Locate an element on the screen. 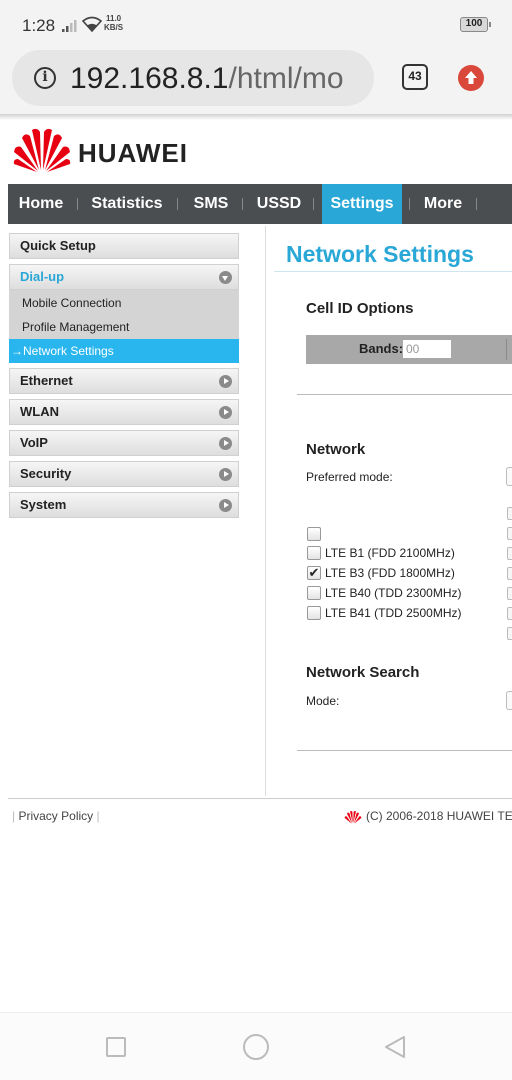 This screenshot has height=1080, width=512. sidebar-subitem-network-settings: →Network Settings is located at coordinates (124, 351).